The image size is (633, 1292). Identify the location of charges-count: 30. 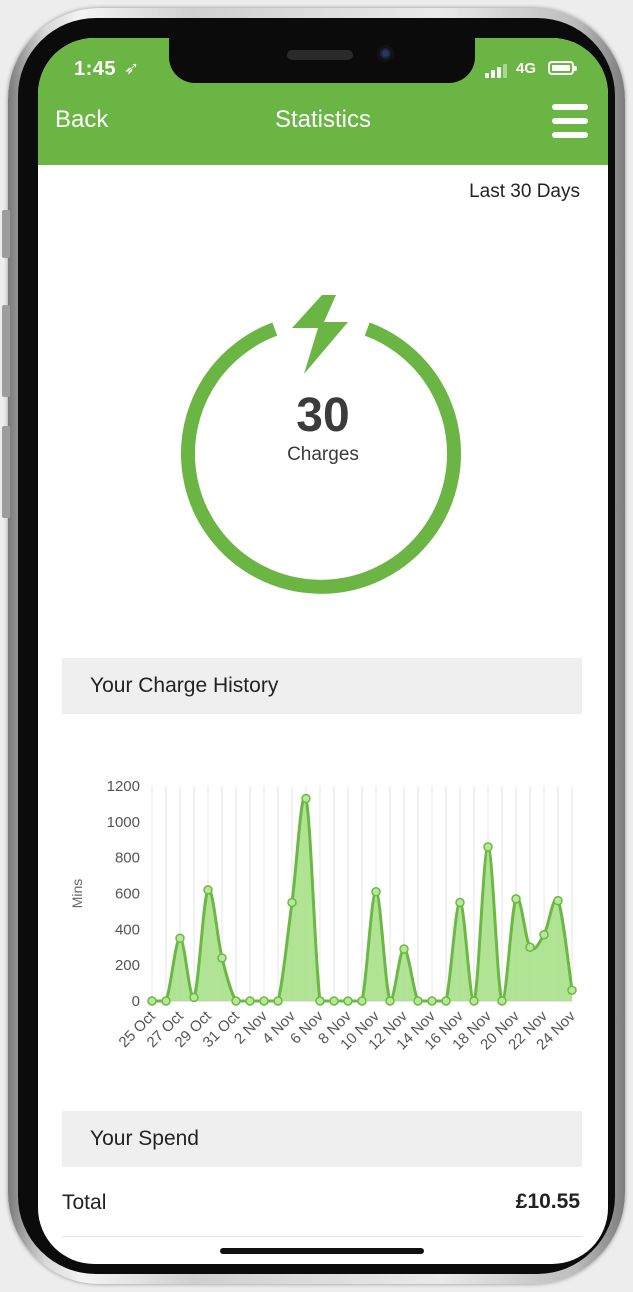
(323, 415).